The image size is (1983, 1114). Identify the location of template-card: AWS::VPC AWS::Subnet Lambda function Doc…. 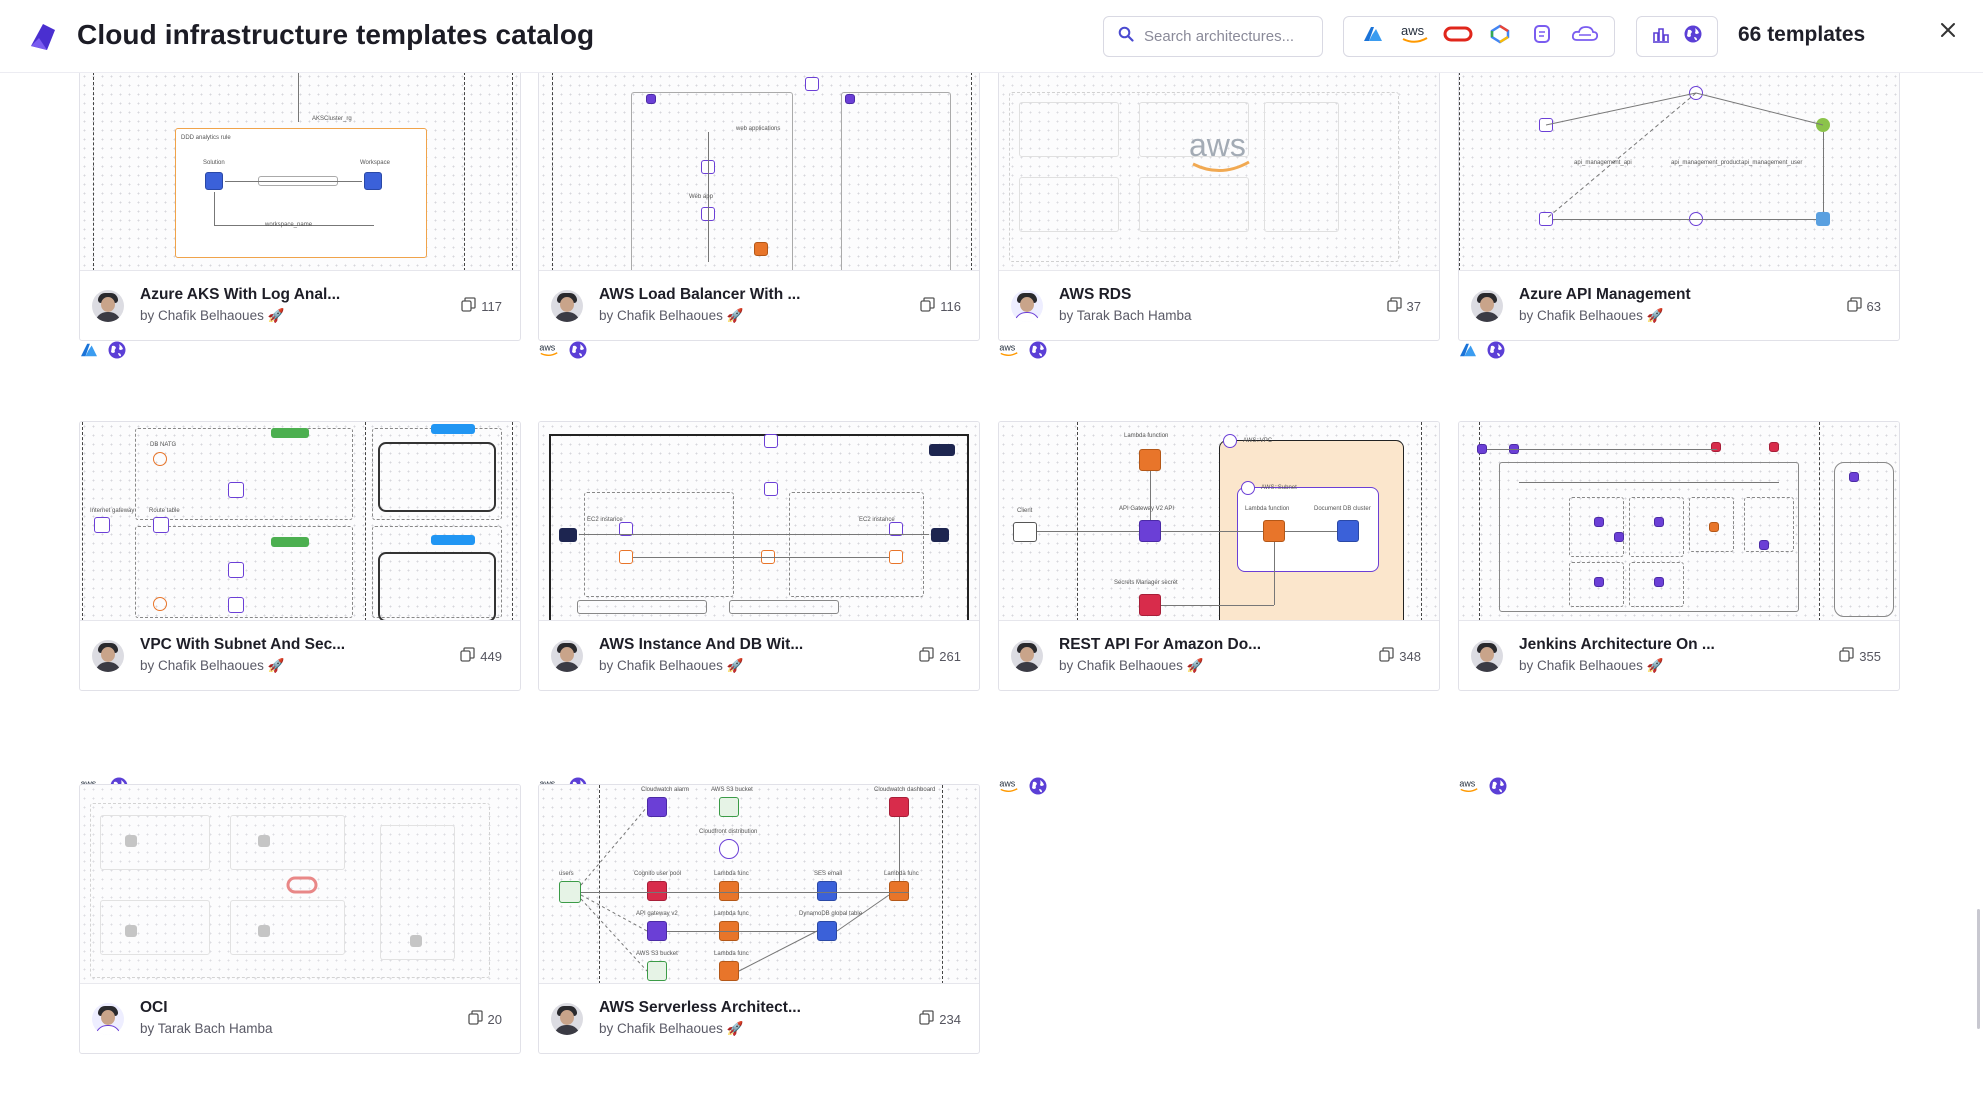
(1219, 556).